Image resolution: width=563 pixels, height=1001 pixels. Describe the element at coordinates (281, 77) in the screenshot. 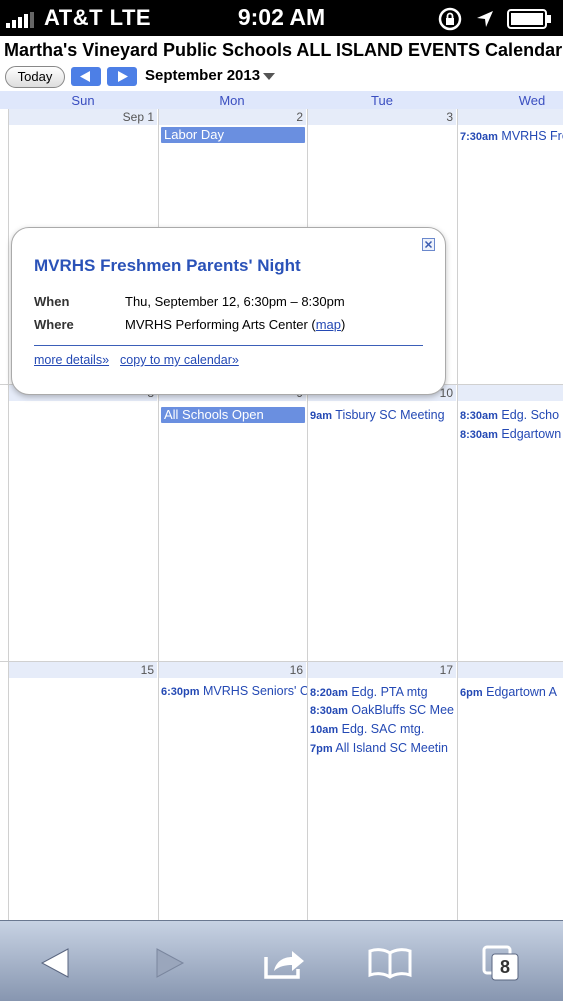

I see `calendar-toolbar: Today September 2013` at that location.